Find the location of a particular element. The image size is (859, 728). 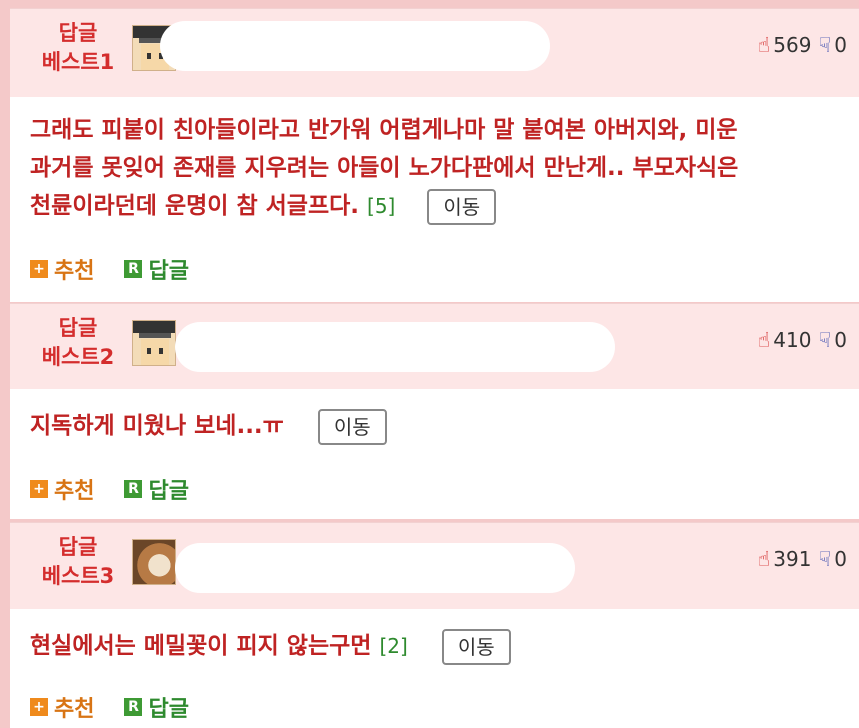

reply-text: 지독하게 미웠나 보네...ㅠ 이동 is located at coordinates (208, 426).